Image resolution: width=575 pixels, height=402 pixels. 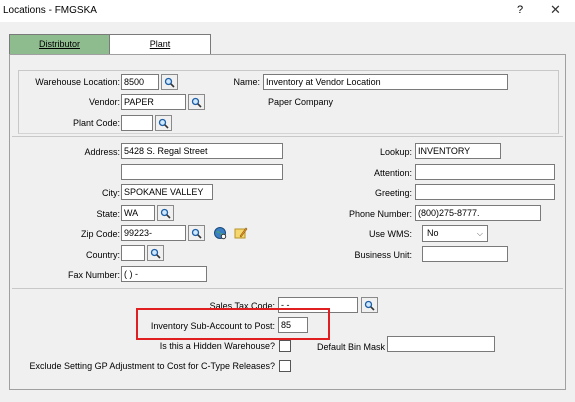 What do you see at coordinates (111, 193) in the screenshot?
I see `city-label: City:` at bounding box center [111, 193].